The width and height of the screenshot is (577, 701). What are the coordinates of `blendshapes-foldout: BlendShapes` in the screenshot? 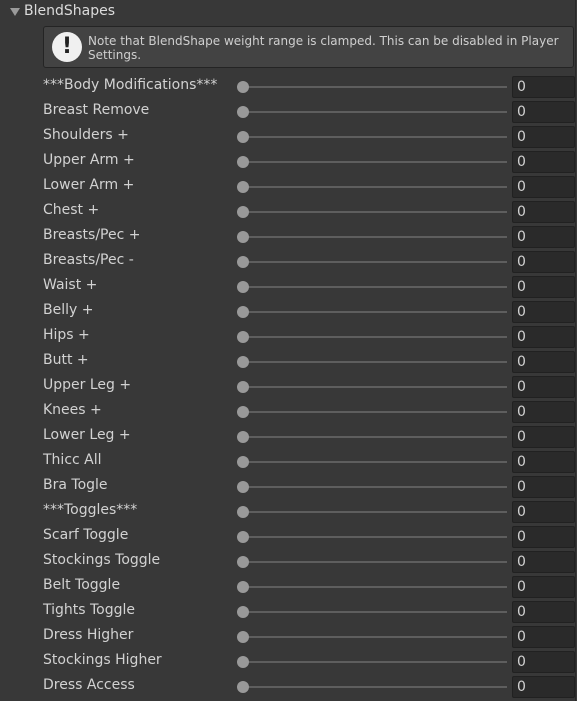 It's located at (287, 12).